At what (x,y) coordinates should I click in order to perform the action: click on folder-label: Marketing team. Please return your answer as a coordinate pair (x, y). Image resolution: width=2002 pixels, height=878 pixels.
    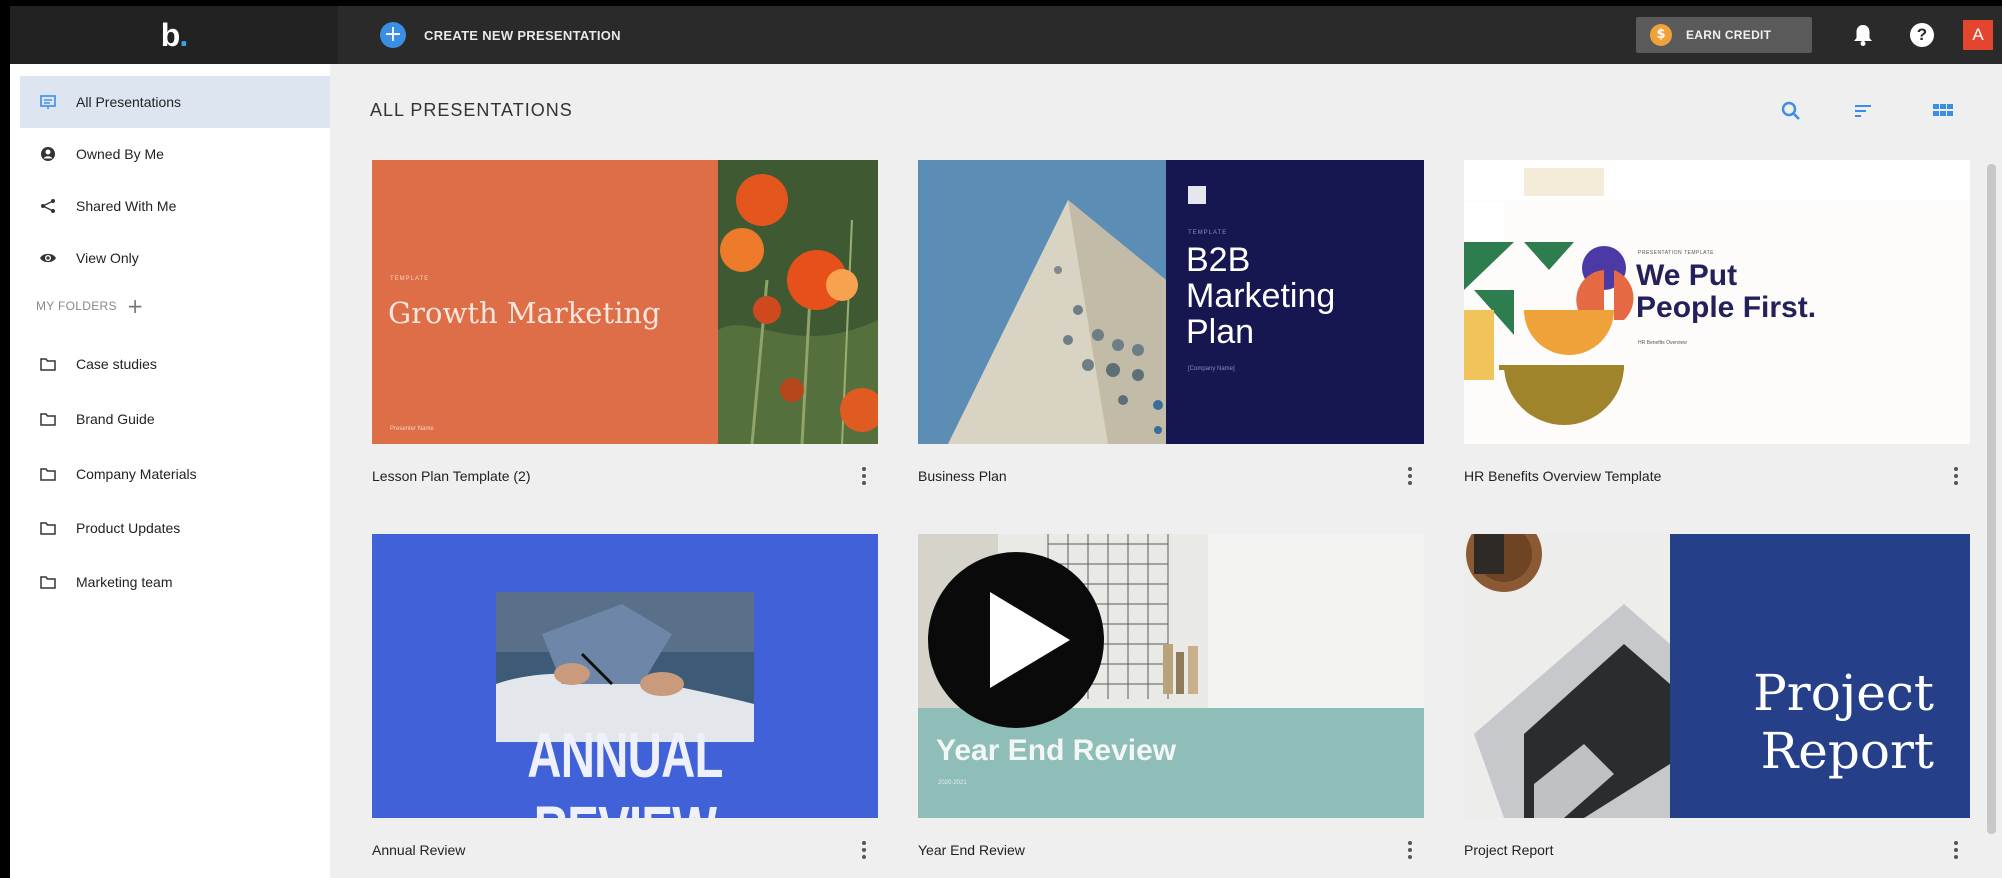
    Looking at the image, I should click on (124, 582).